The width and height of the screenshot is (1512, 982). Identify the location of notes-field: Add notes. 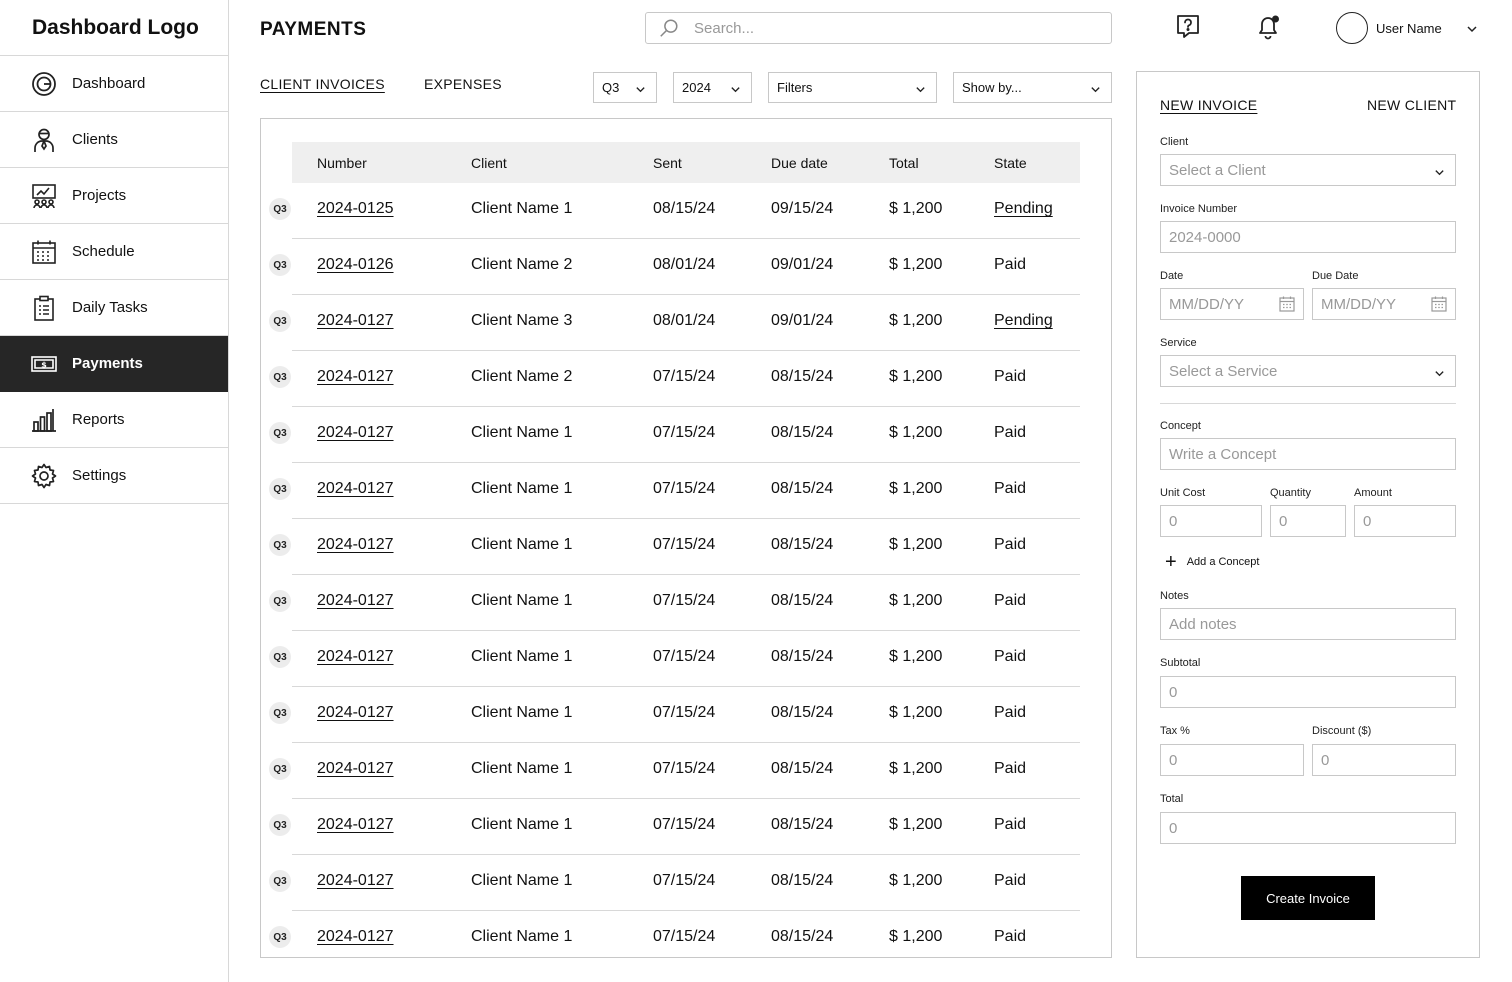
(1308, 624).